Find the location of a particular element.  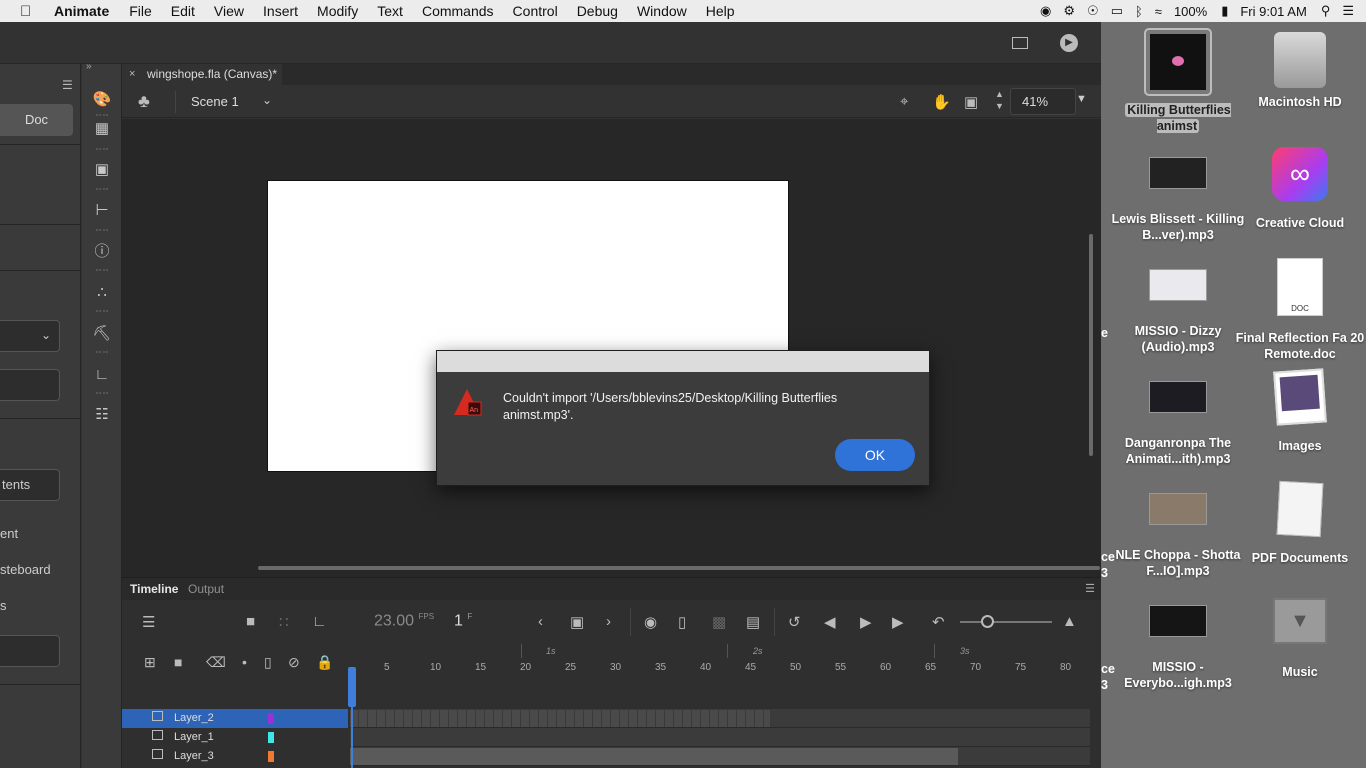

layer-row: Layer_2 is located at coordinates (611, 718).